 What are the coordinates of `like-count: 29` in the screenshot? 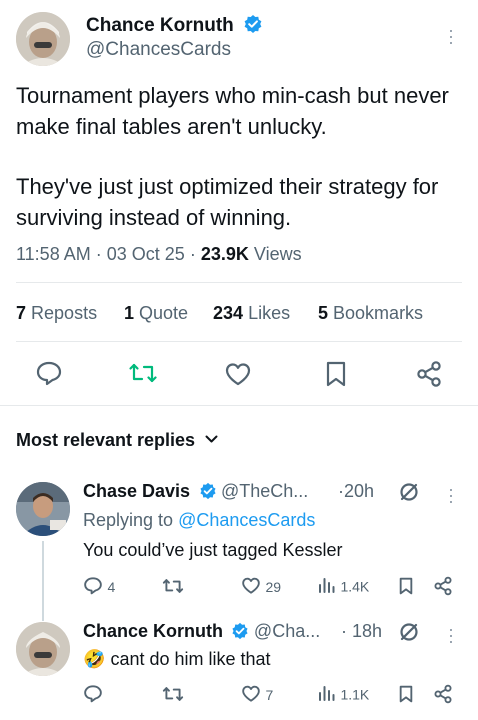 It's located at (273, 587).